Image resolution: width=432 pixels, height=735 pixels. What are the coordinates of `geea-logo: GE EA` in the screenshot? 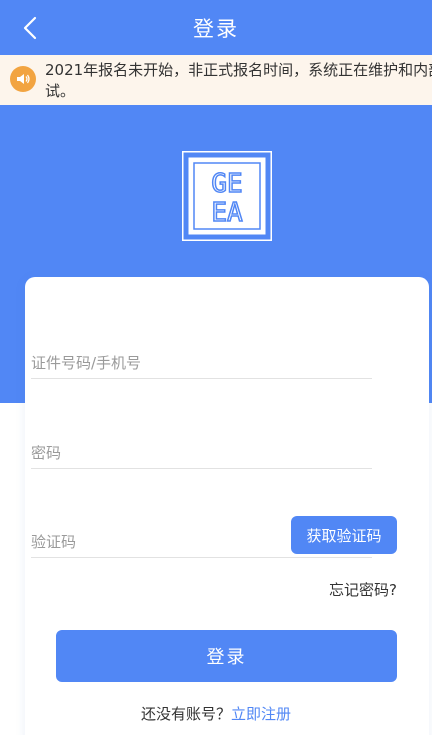 It's located at (227, 196).